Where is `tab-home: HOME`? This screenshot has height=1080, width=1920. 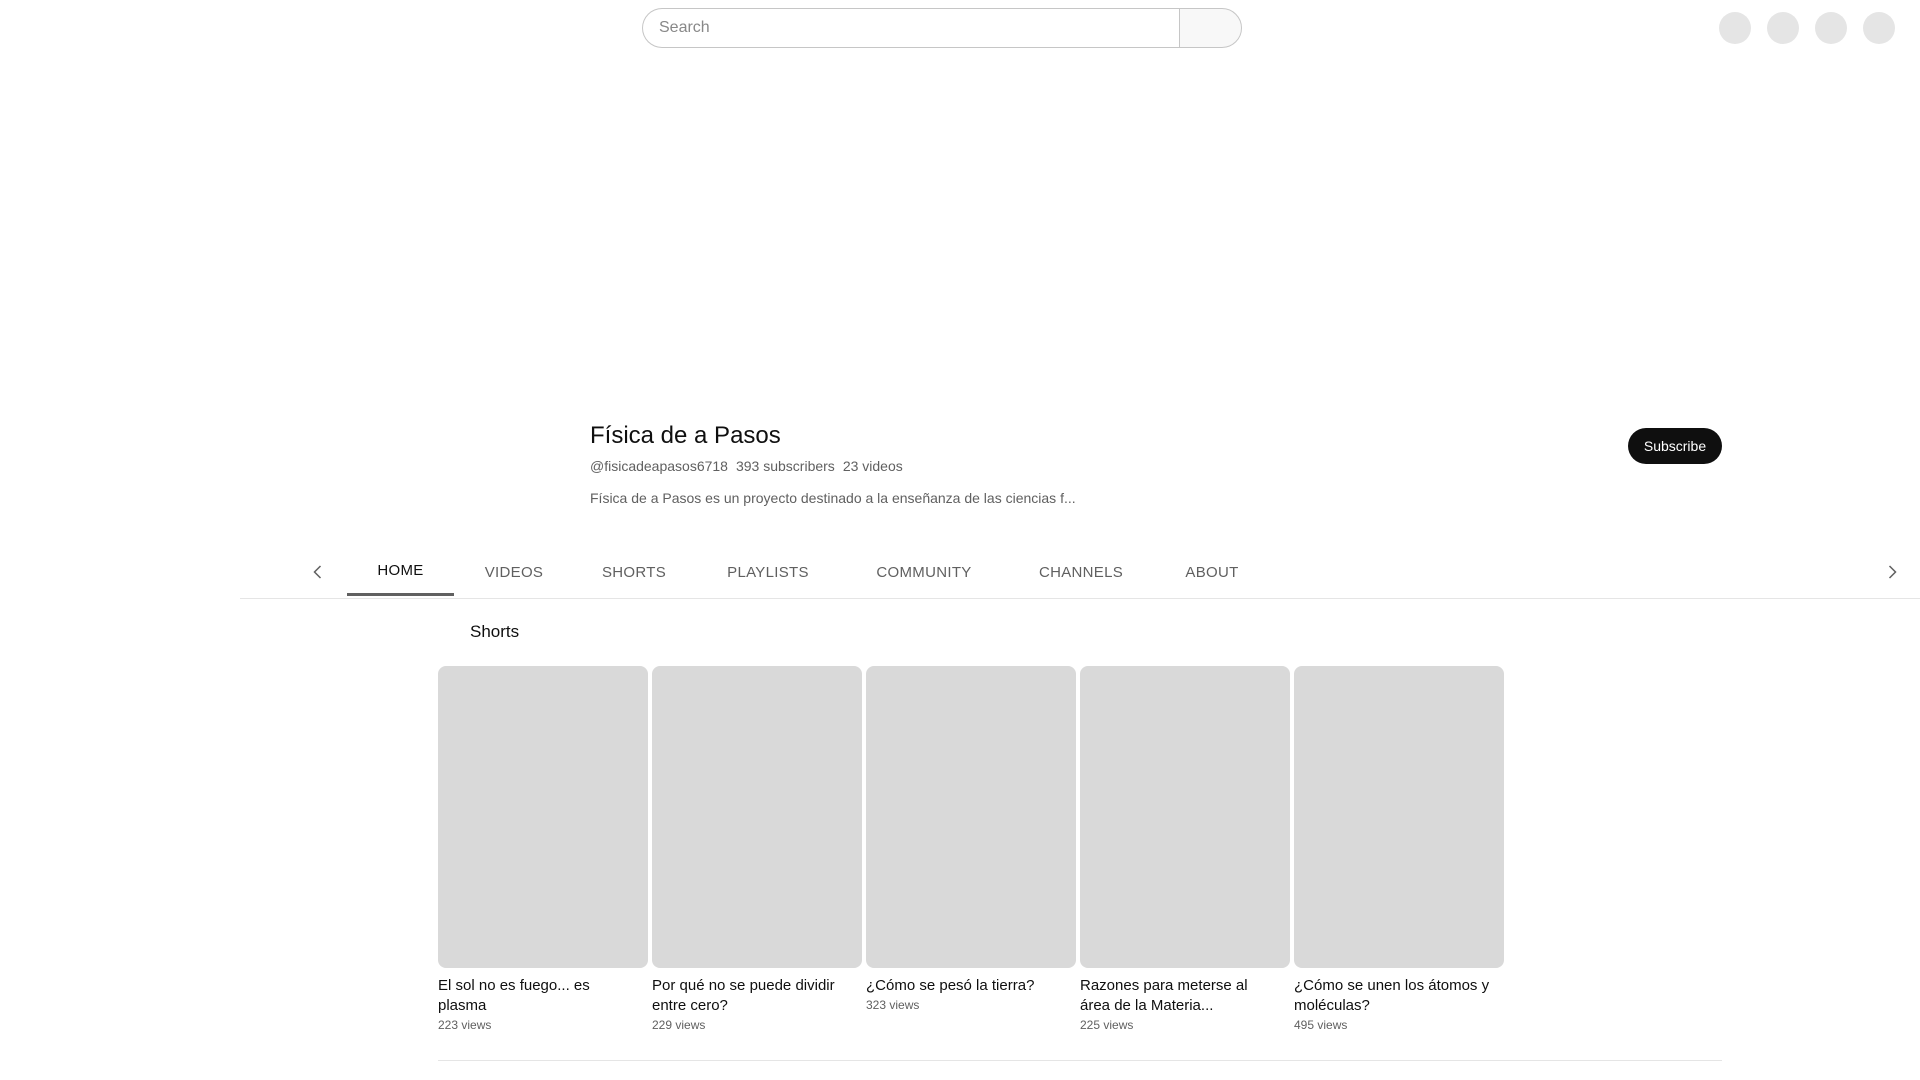 tab-home: HOME is located at coordinates (400, 572).